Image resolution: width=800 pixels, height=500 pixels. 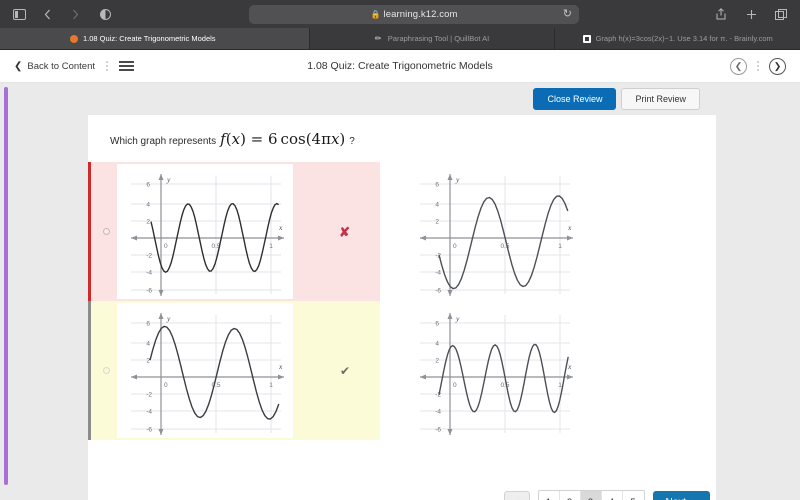 What do you see at coordinates (612, 495) in the screenshot?
I see `pagination-page-4: 4` at bounding box center [612, 495].